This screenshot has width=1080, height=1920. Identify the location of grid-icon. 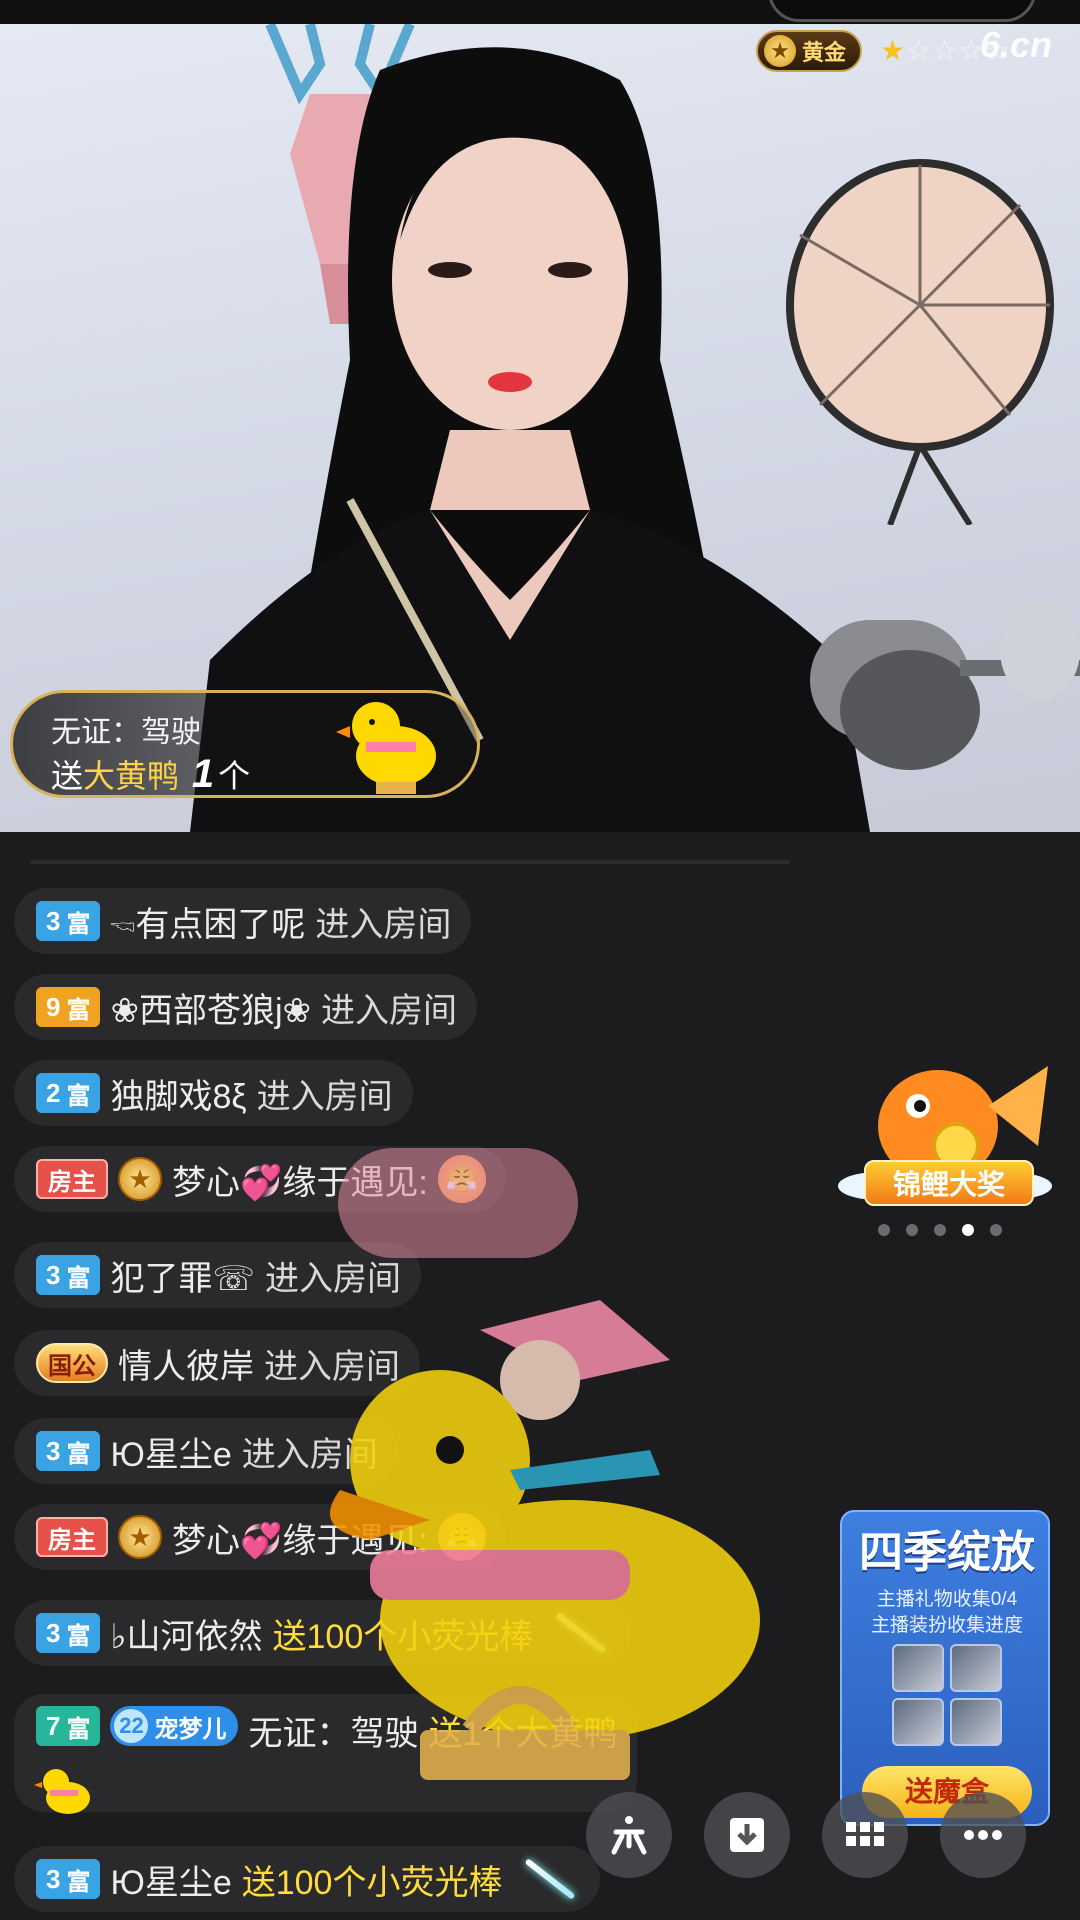
(865, 1834).